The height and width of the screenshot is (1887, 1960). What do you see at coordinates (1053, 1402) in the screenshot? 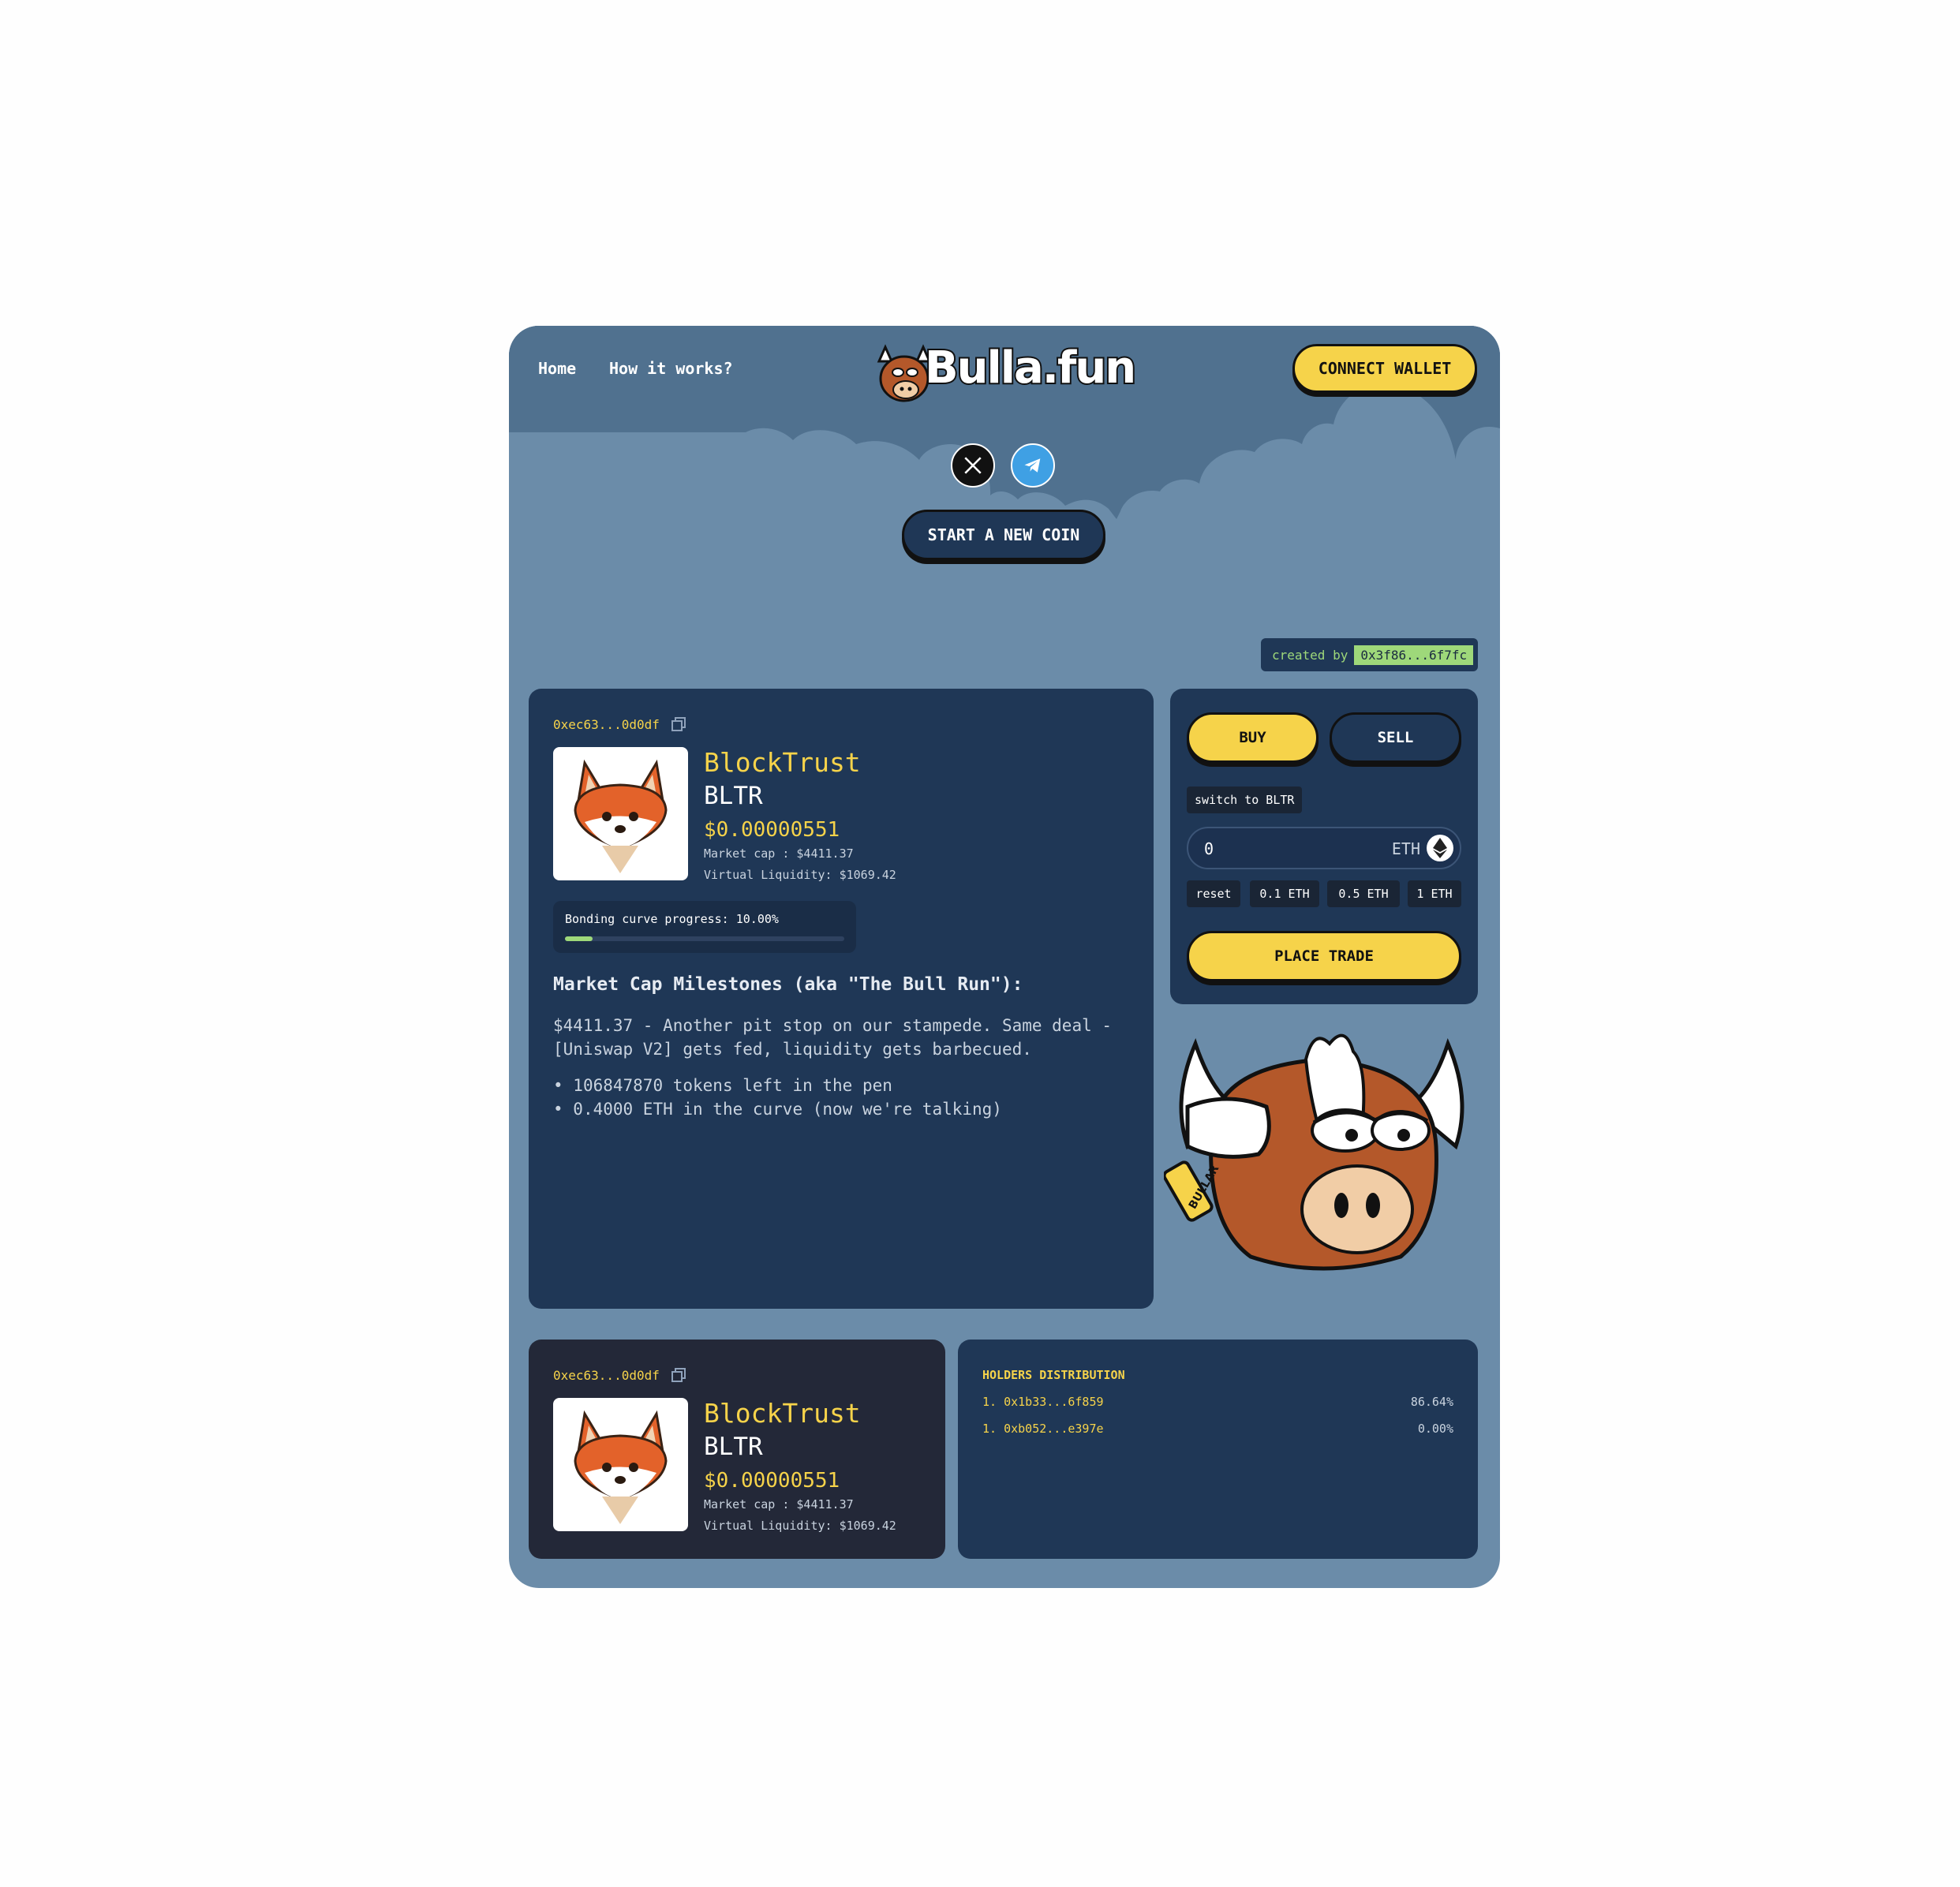
I see `holder-address: 0x1b33...6f859` at bounding box center [1053, 1402].